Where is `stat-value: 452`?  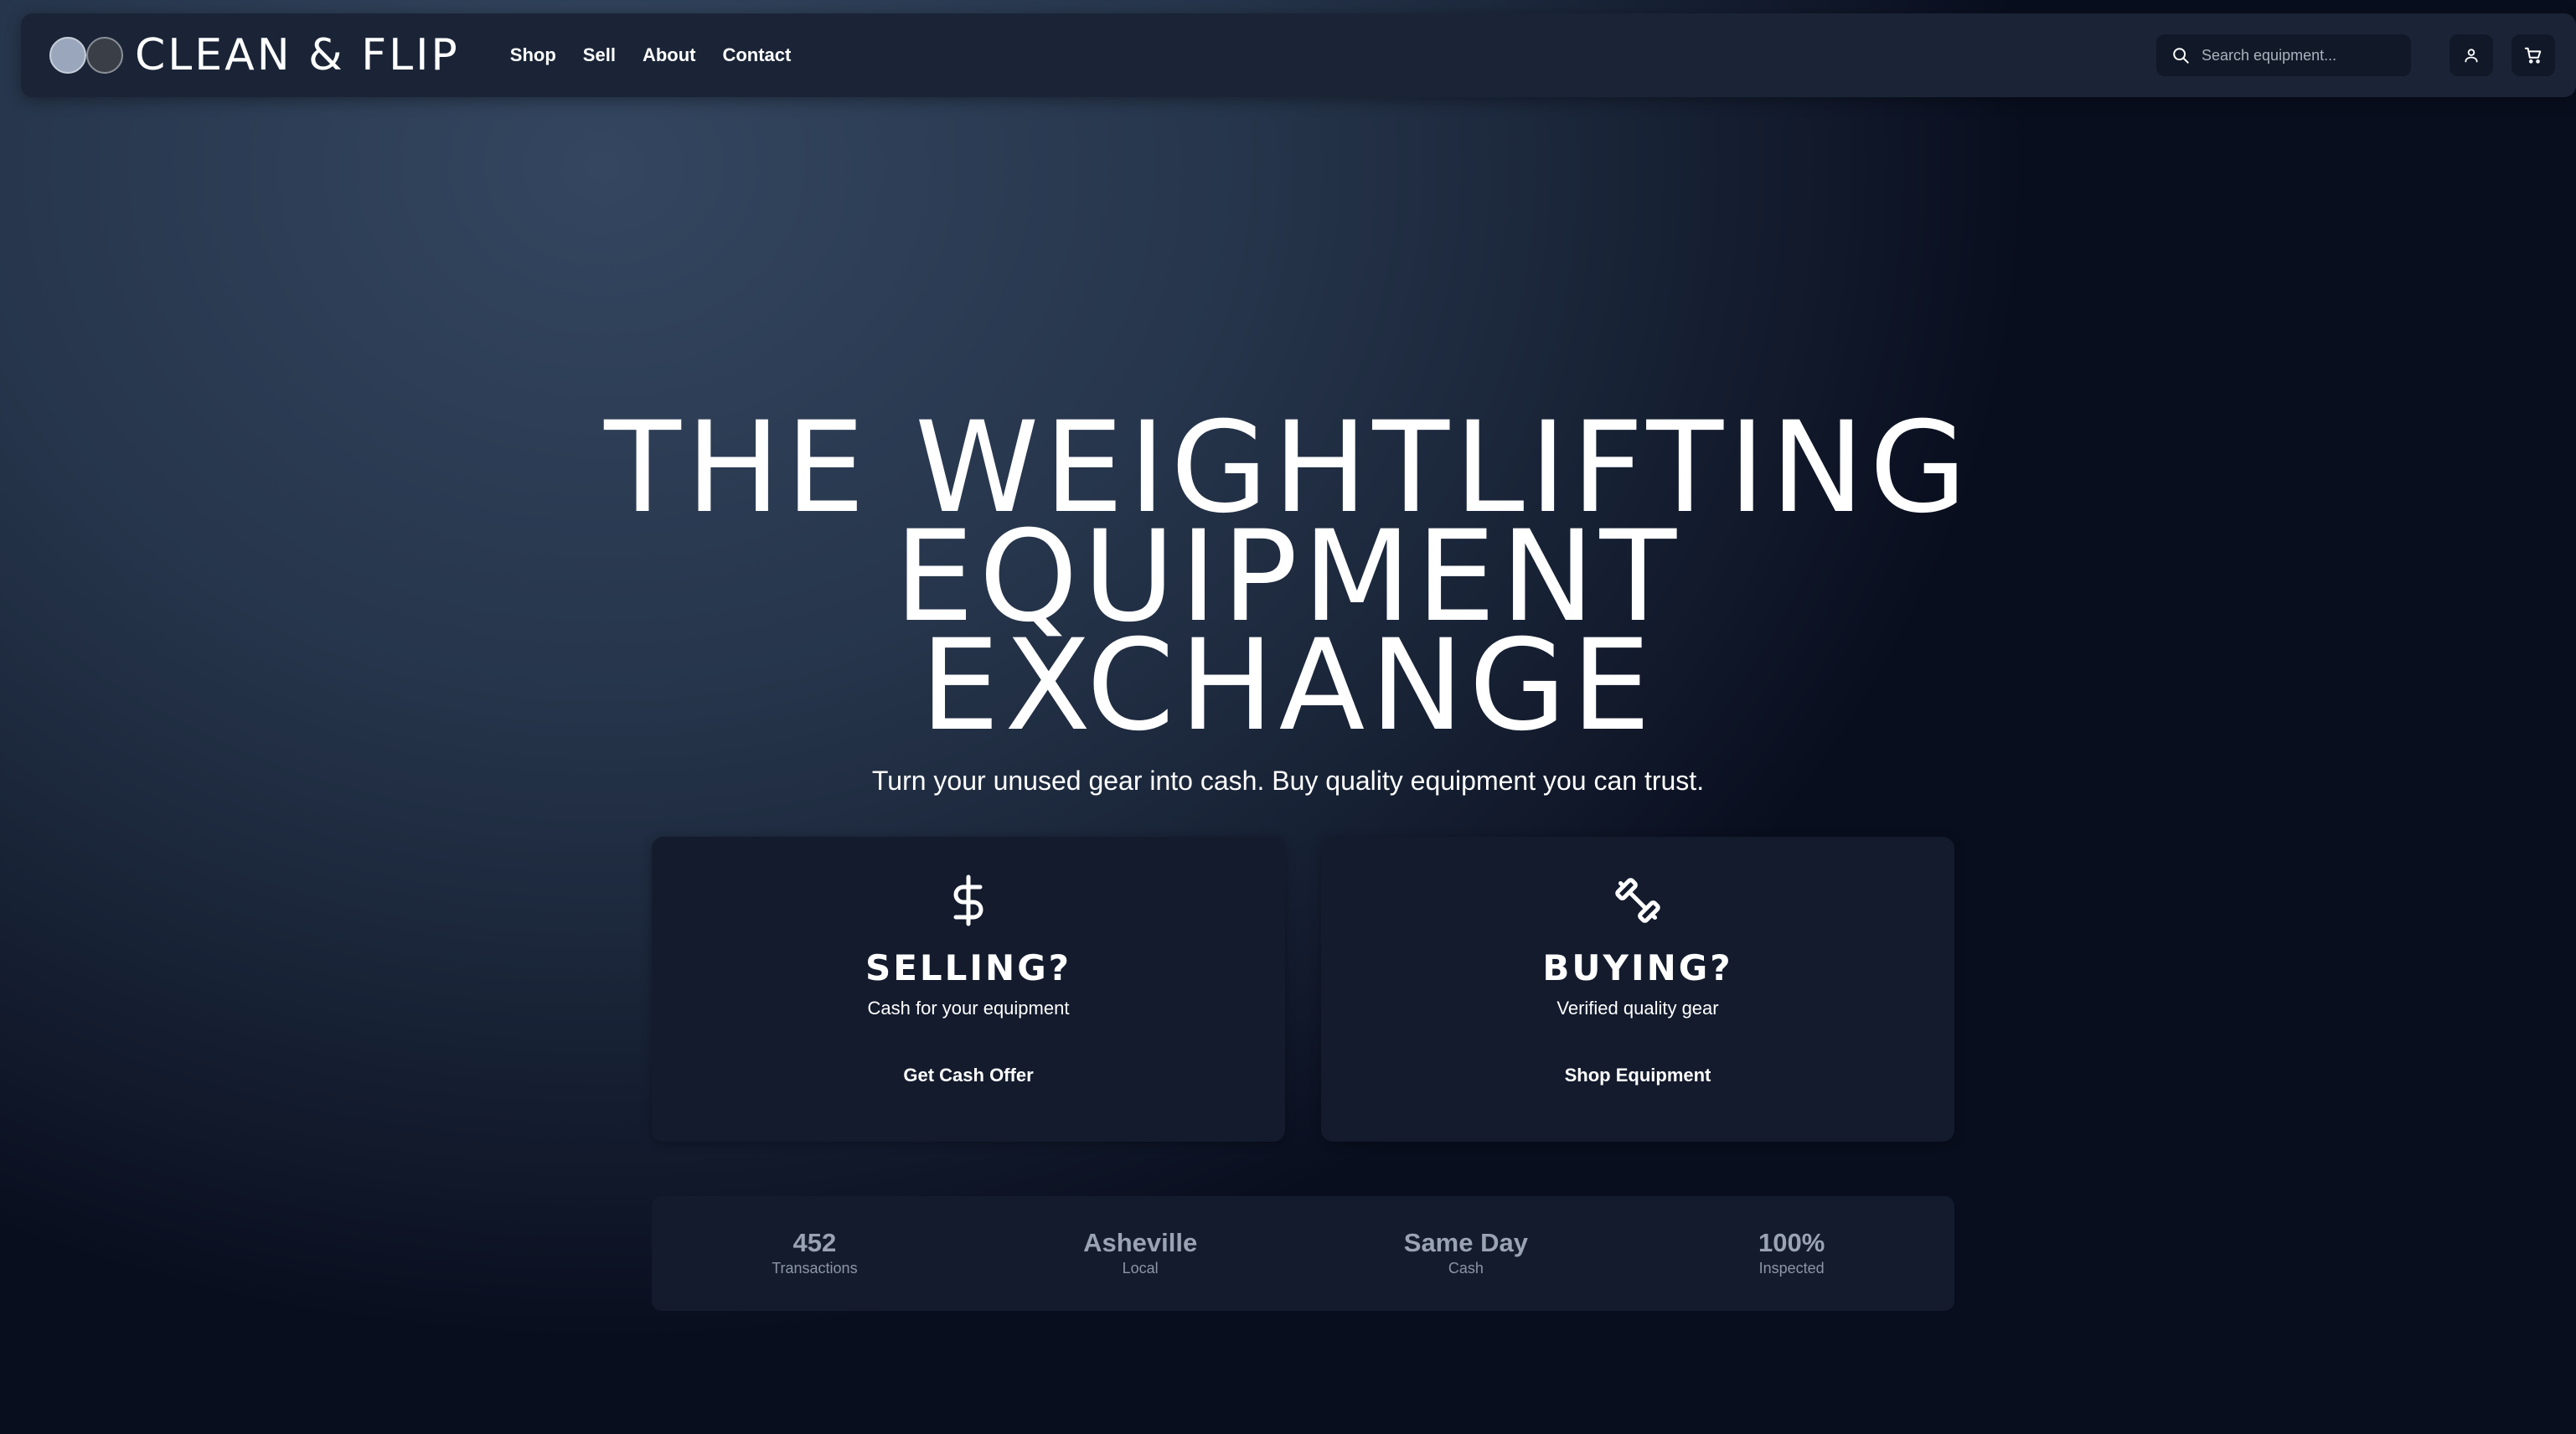
stat-value: 452 is located at coordinates (814, 1242).